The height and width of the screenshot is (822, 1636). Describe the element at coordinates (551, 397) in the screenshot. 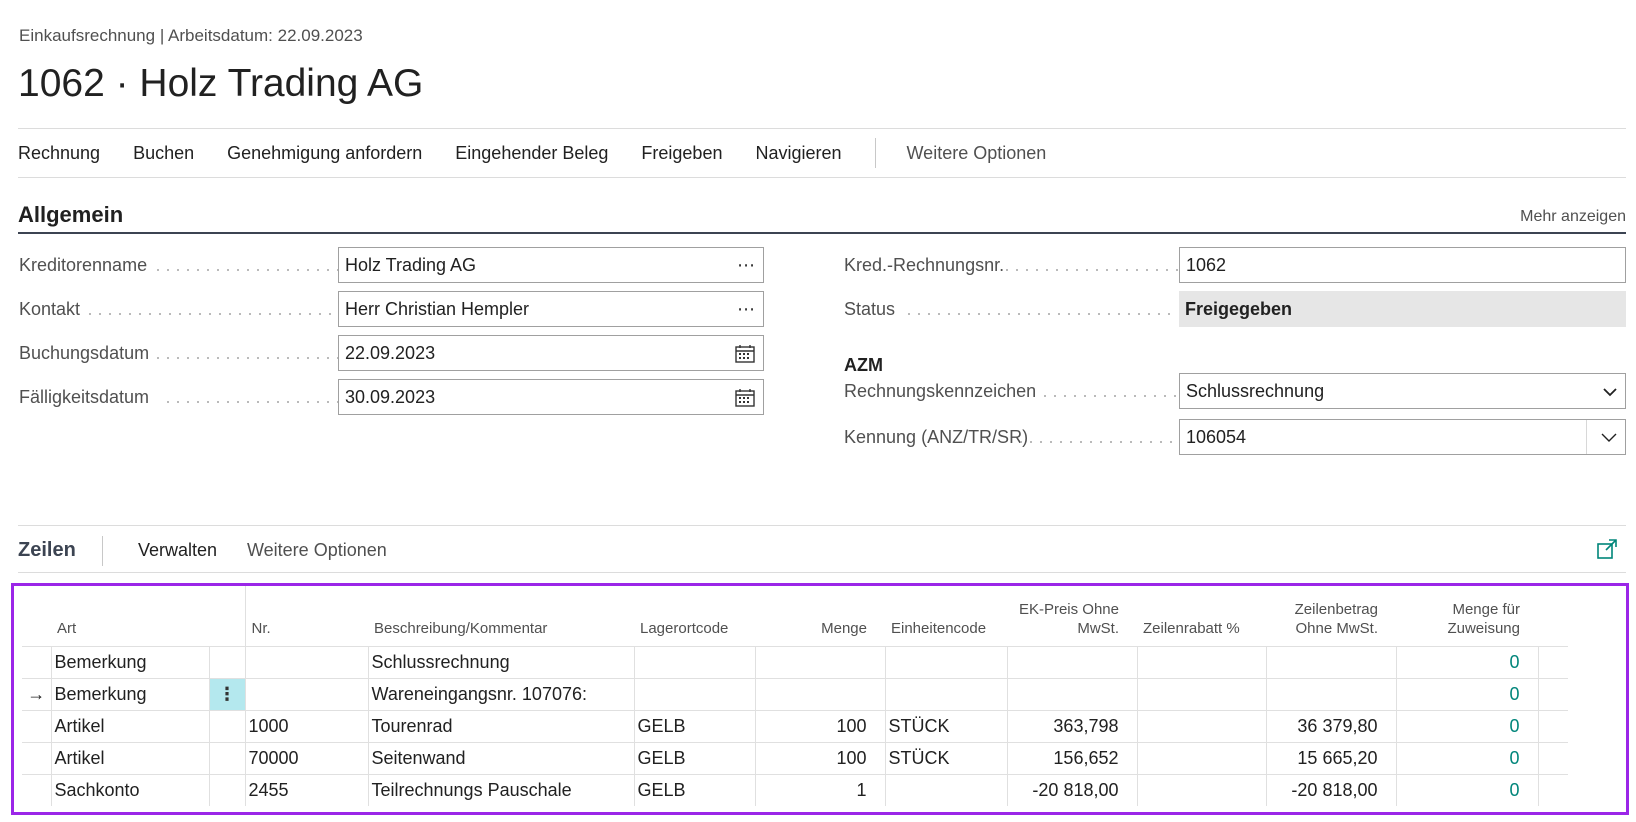

I see `faelligkeitsdatum-input: 30.09.2023` at that location.